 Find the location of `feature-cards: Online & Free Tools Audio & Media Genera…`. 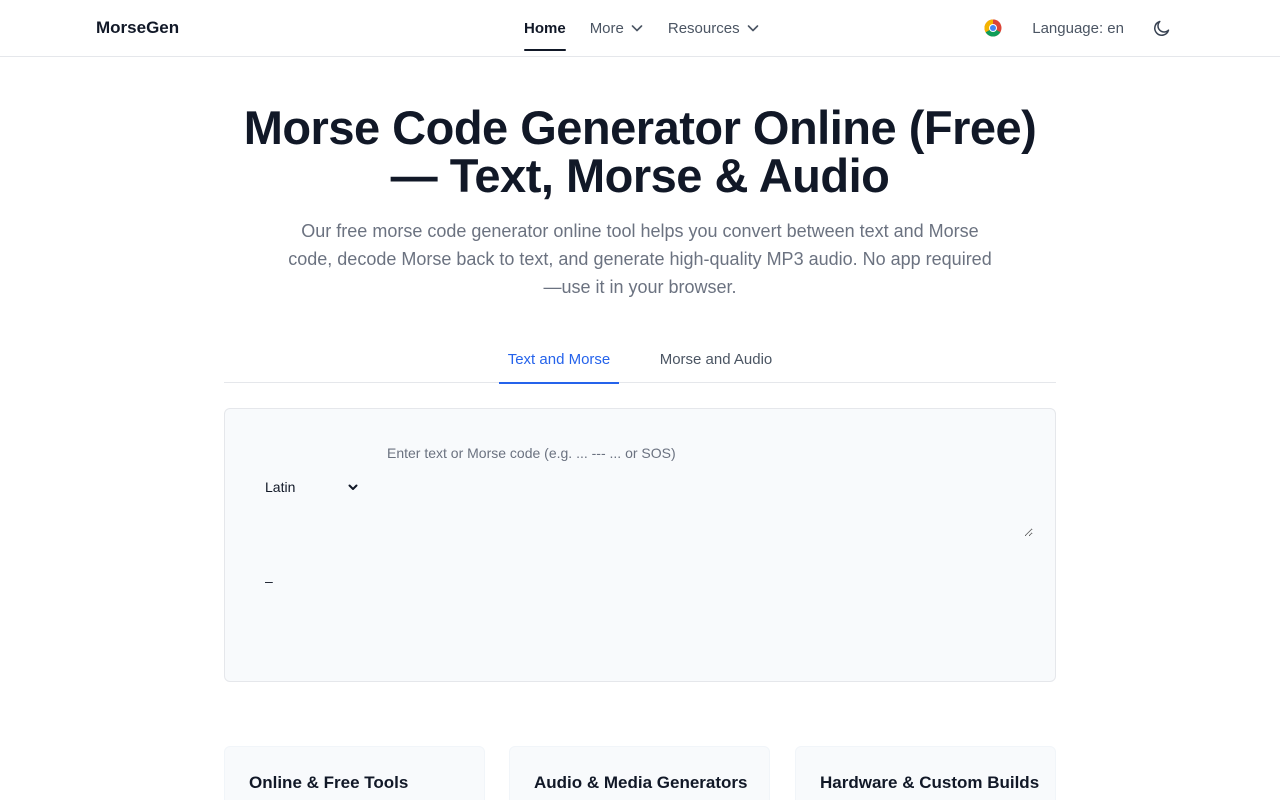

feature-cards: Online & Free Tools Audio & Media Genera… is located at coordinates (640, 773).